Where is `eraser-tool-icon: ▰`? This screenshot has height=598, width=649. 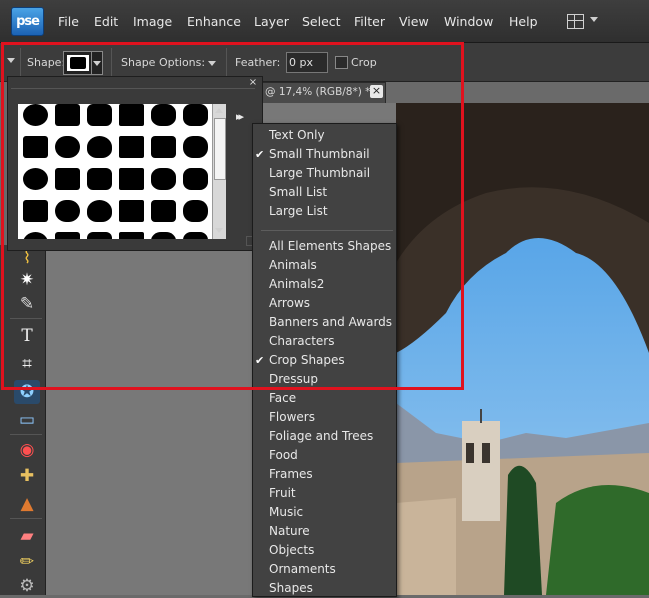
eraser-tool-icon: ▰ is located at coordinates (27, 536).